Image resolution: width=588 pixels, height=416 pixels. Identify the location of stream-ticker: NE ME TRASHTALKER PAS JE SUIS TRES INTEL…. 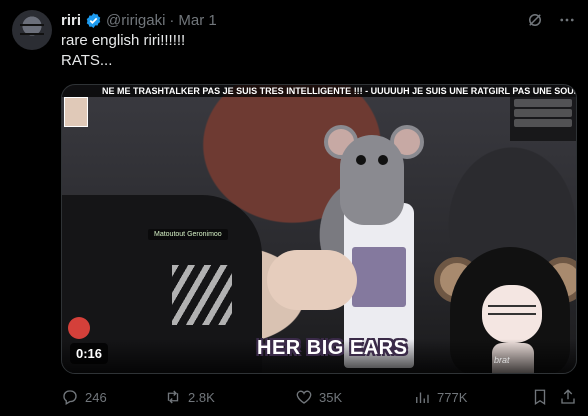
(319, 91).